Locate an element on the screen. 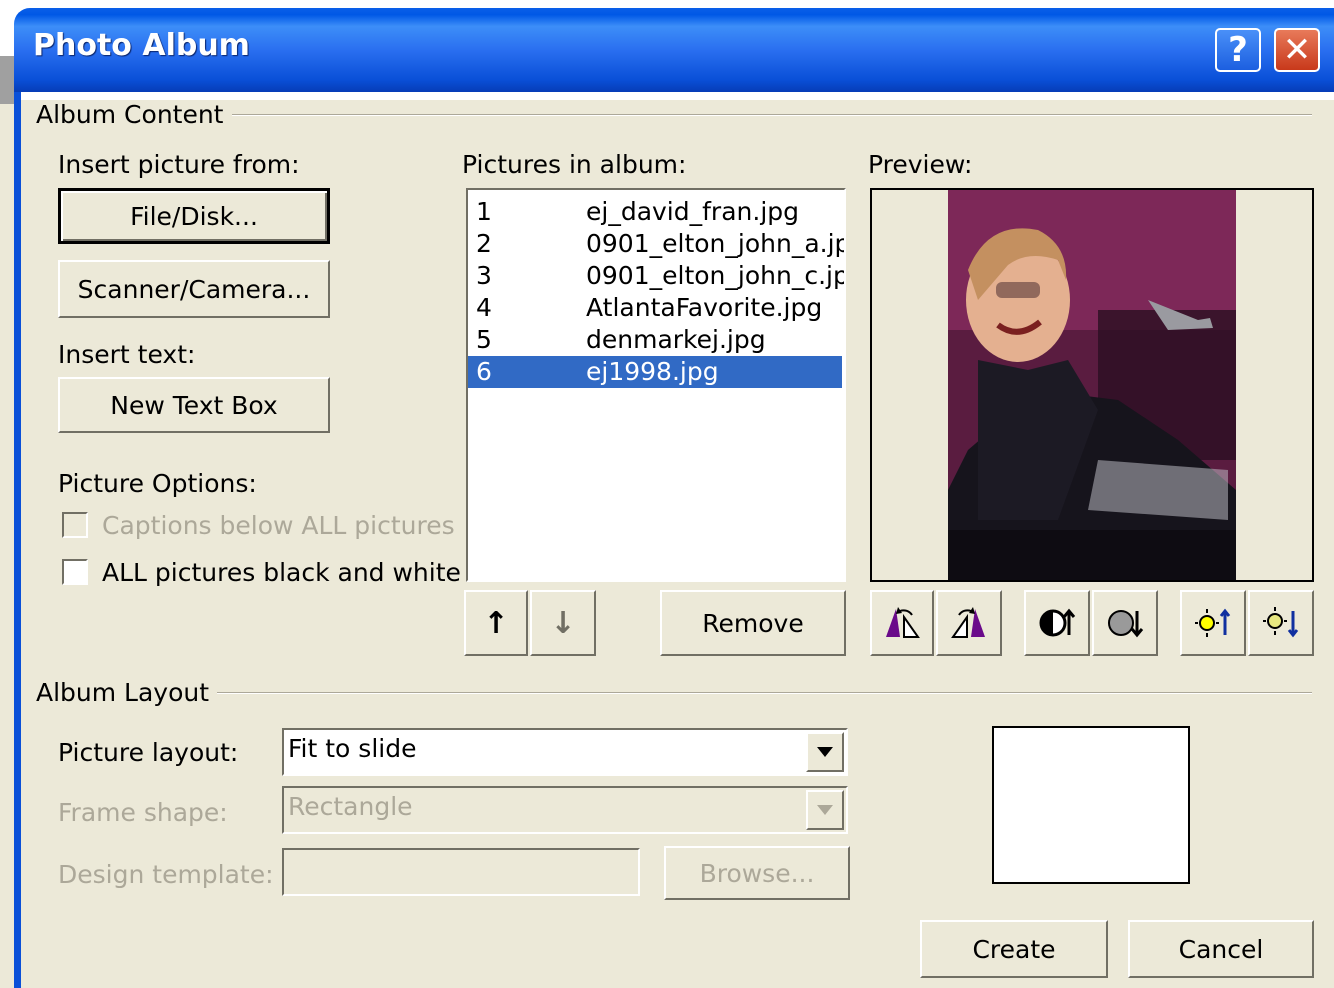 The image size is (1334, 988). contrast-down-icon is located at coordinates (1126, 624).